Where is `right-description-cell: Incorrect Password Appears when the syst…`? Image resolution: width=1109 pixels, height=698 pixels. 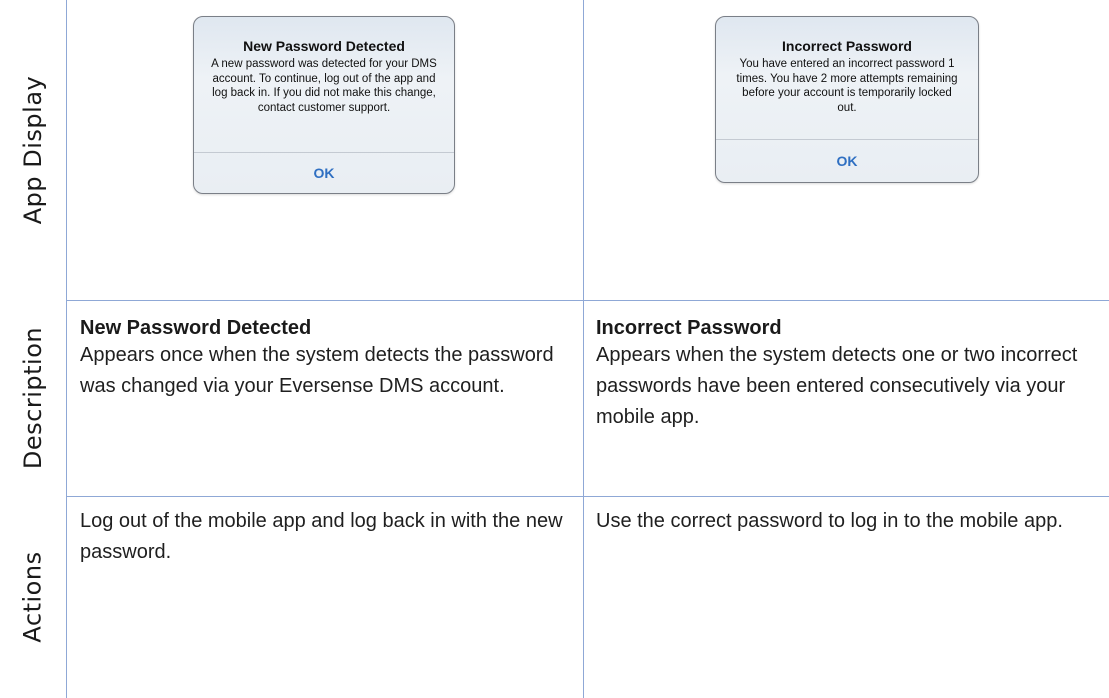 right-description-cell: Incorrect Password Appears when the syst… is located at coordinates (848, 374).